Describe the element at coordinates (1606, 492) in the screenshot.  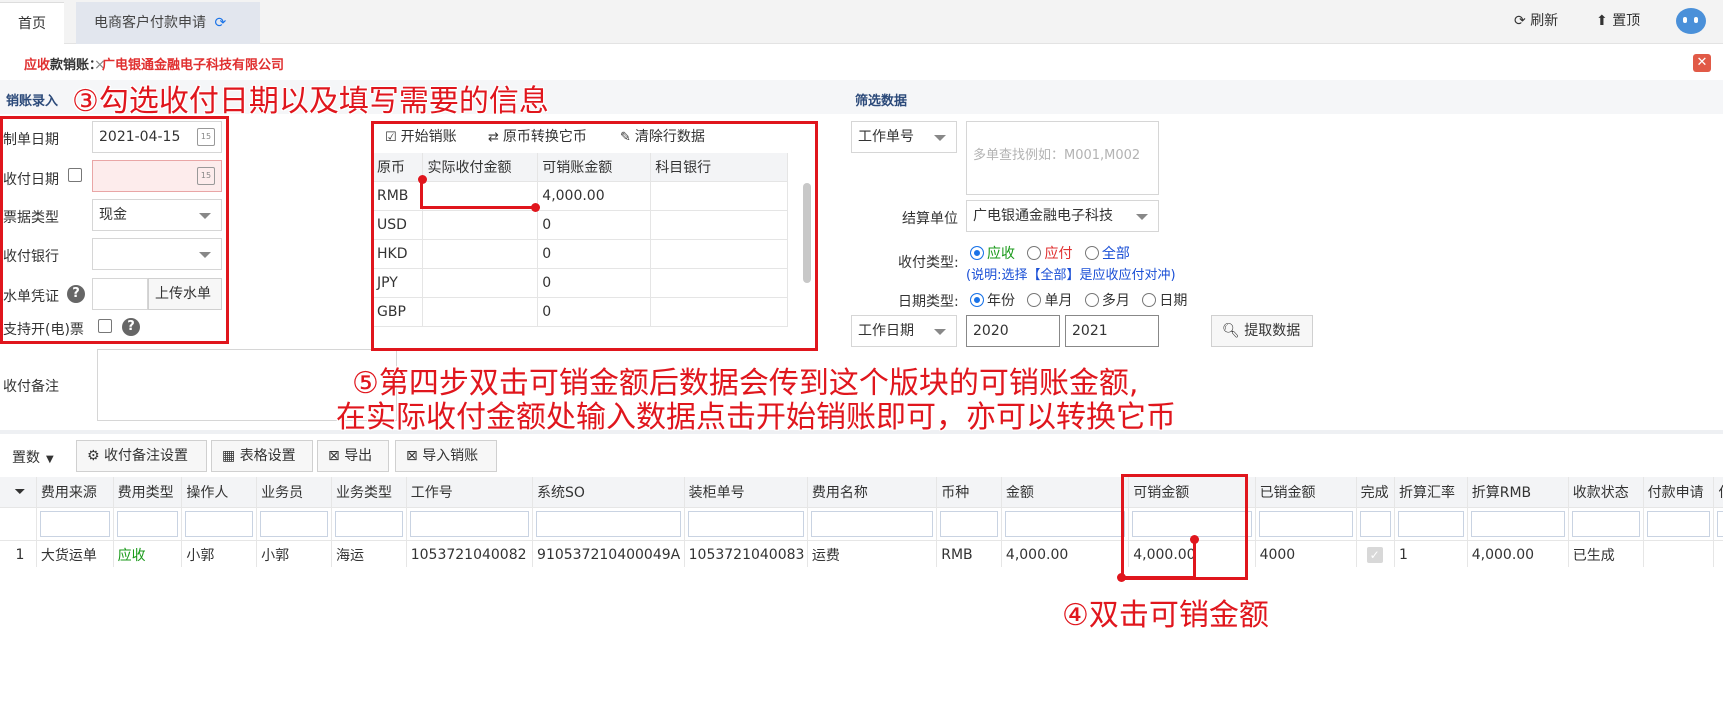
I see `grid-col-header: 收款状态` at that location.